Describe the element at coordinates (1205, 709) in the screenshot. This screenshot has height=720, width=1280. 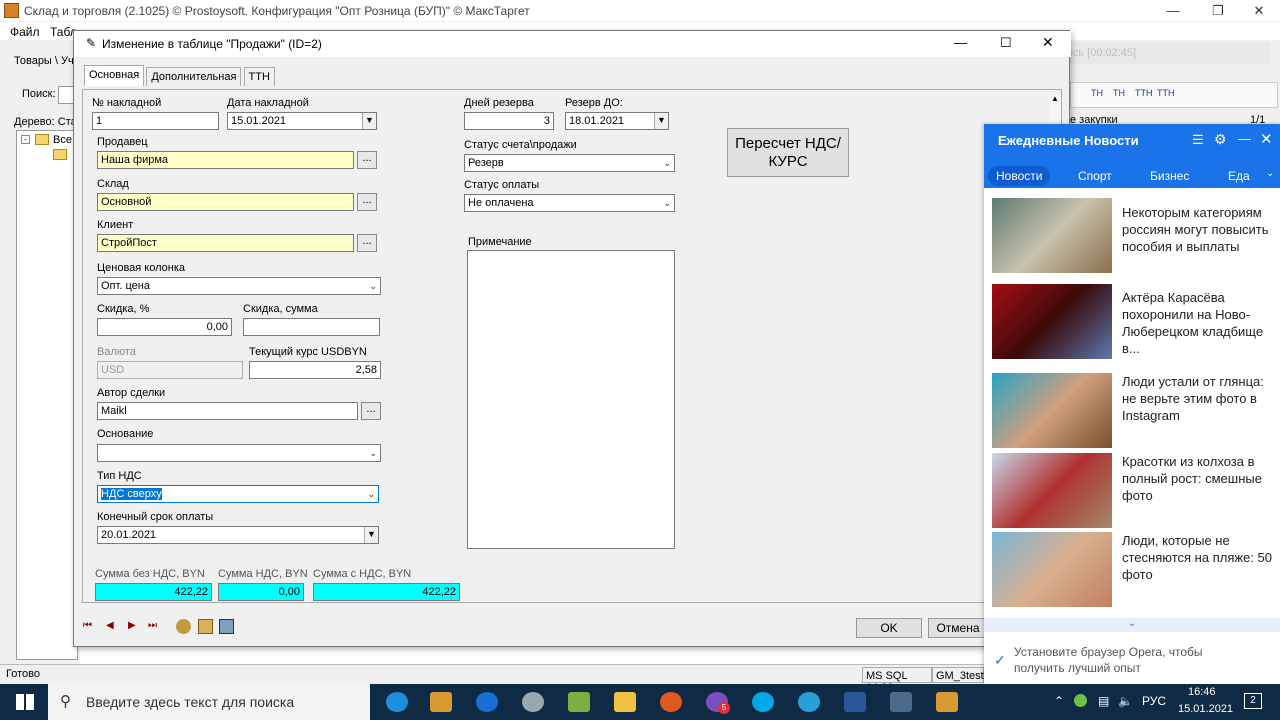
I see `clock-date: 15.01.2021` at that location.